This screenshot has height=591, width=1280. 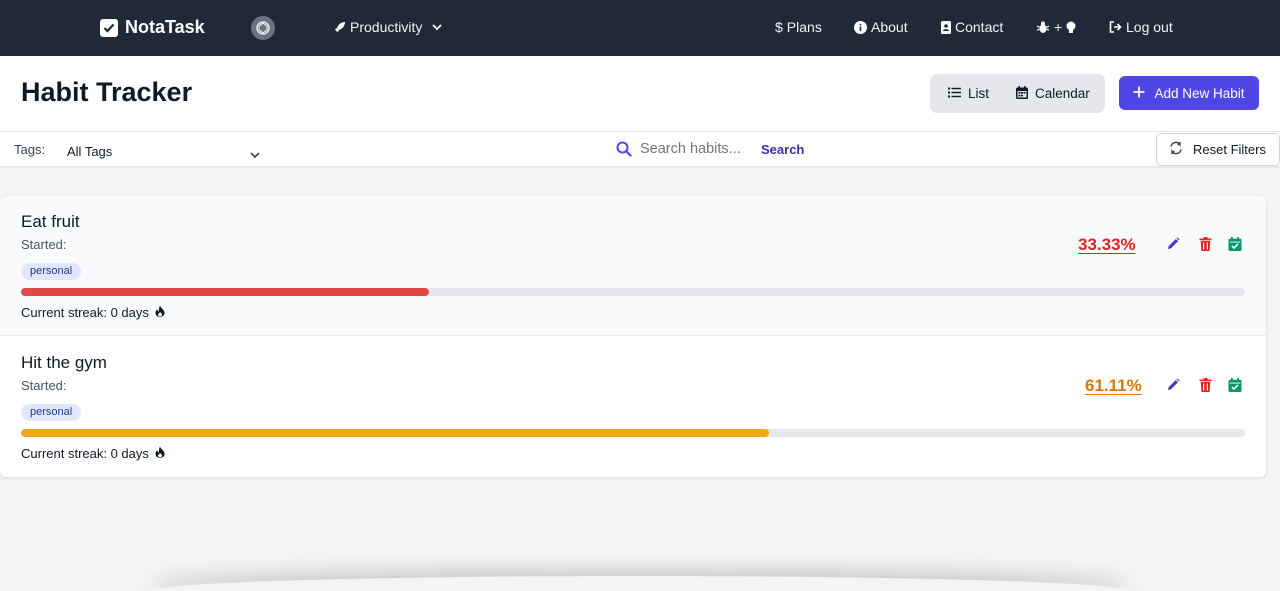 What do you see at coordinates (782, 149) in the screenshot?
I see `search-button: Search` at bounding box center [782, 149].